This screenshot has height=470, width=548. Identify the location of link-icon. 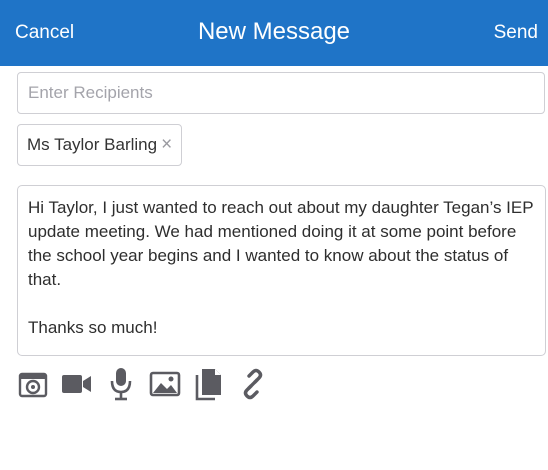
(253, 384).